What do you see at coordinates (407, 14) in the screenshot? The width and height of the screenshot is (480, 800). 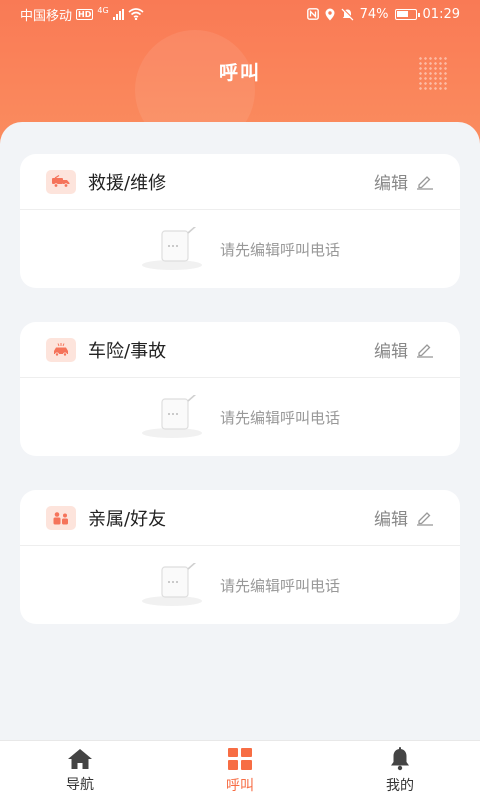 I see `battery-icon` at bounding box center [407, 14].